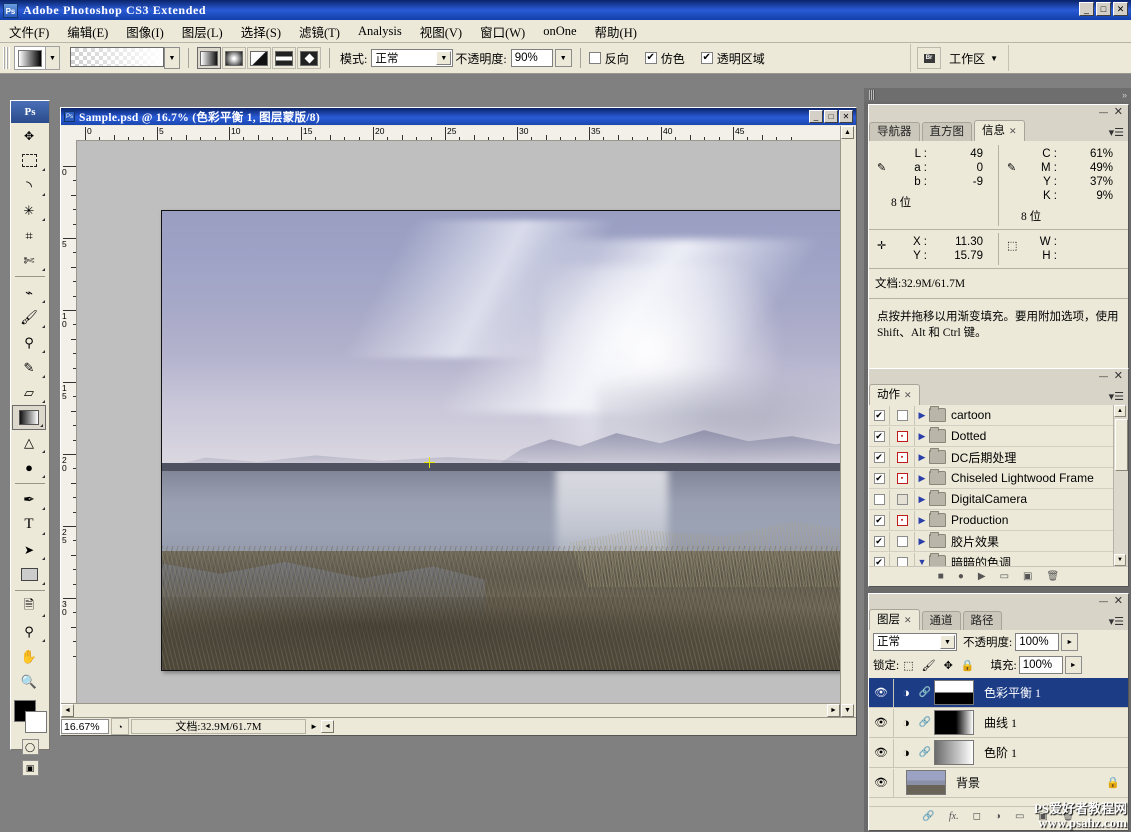  What do you see at coordinates (1073, 665) in the screenshot?
I see `layer-fill-stepper: ►` at bounding box center [1073, 665].